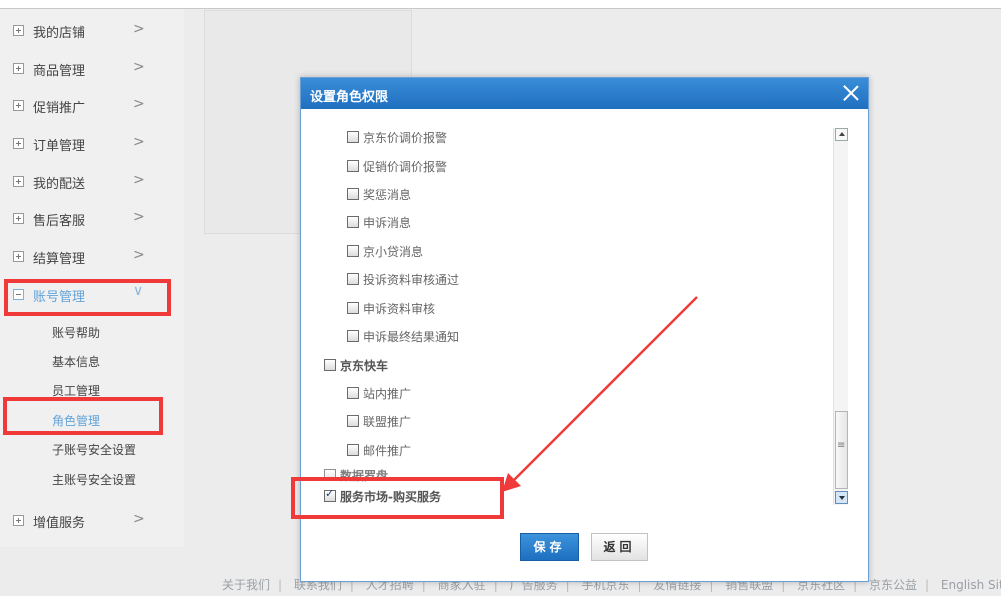 Image resolution: width=1001 pixels, height=596 pixels. What do you see at coordinates (841, 134) in the screenshot?
I see `scroll-up-icon` at bounding box center [841, 134].